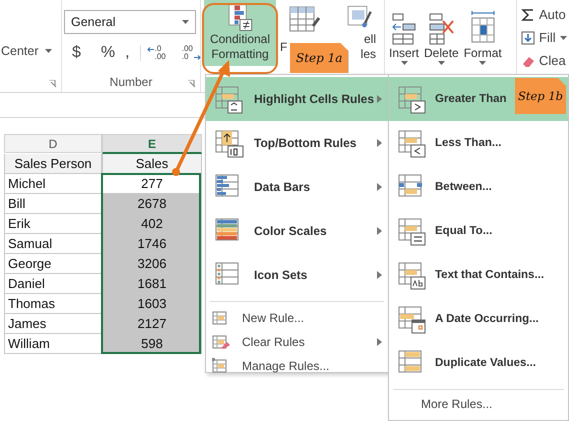 The width and height of the screenshot is (569, 421). I want to click on number-format-button: $, so click(76, 53).